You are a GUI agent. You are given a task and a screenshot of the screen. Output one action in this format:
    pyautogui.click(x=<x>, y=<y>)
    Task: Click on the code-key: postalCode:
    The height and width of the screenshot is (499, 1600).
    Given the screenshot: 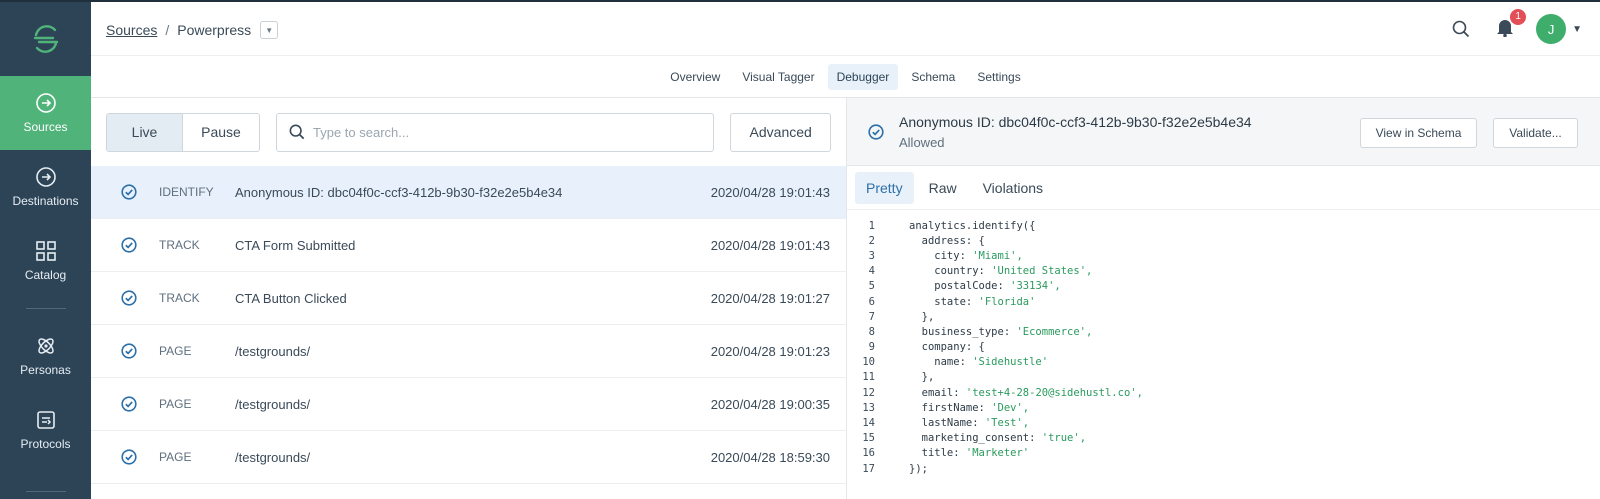 What is the action you would take?
    pyautogui.click(x=960, y=286)
    